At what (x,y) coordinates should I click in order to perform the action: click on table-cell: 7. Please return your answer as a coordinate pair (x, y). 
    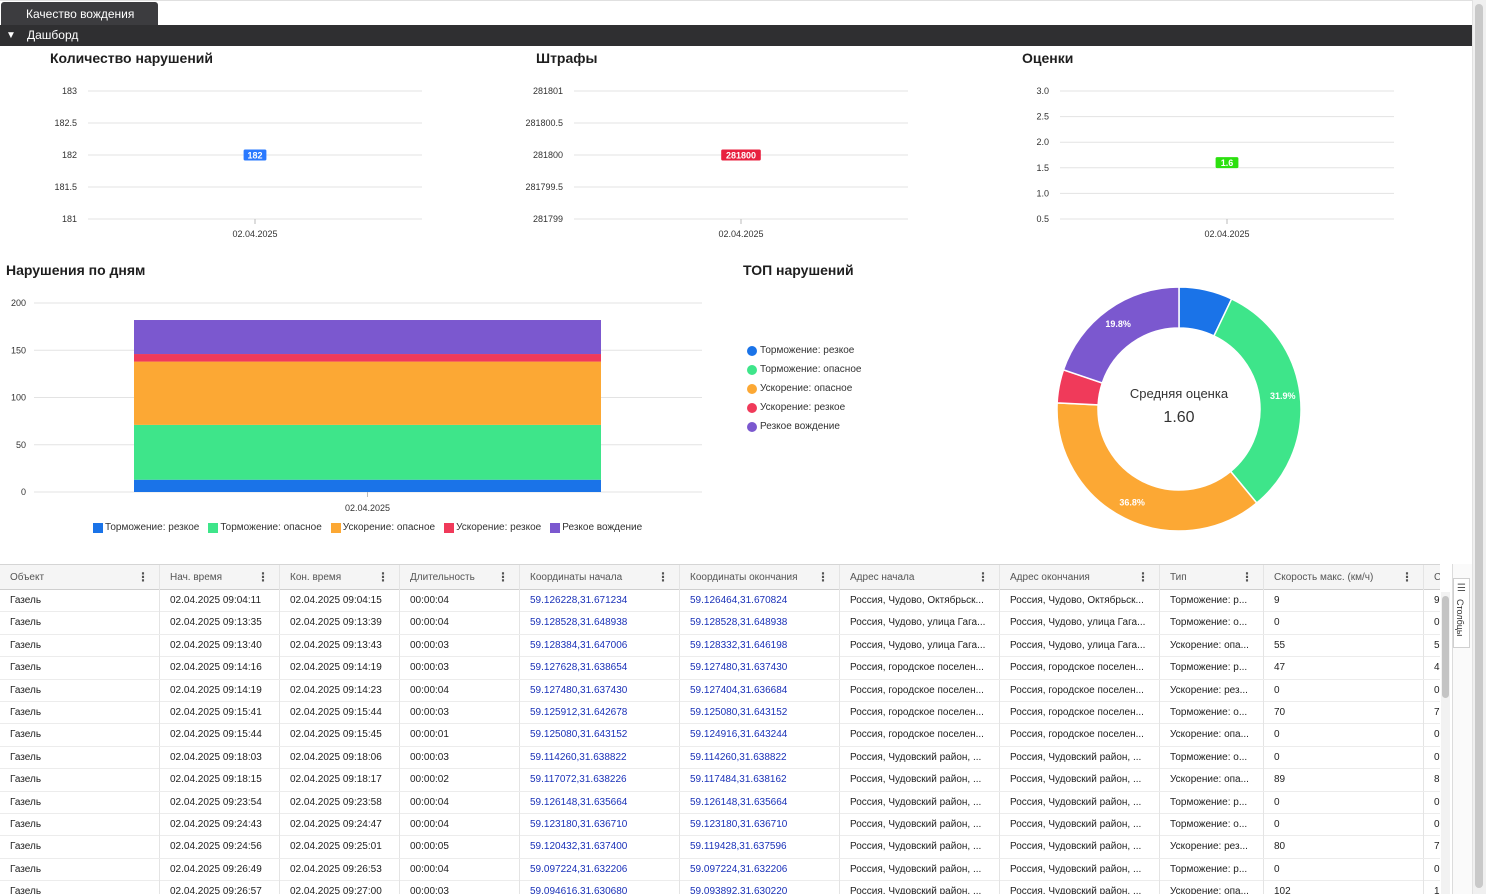
    Looking at the image, I should click on (1432, 713).